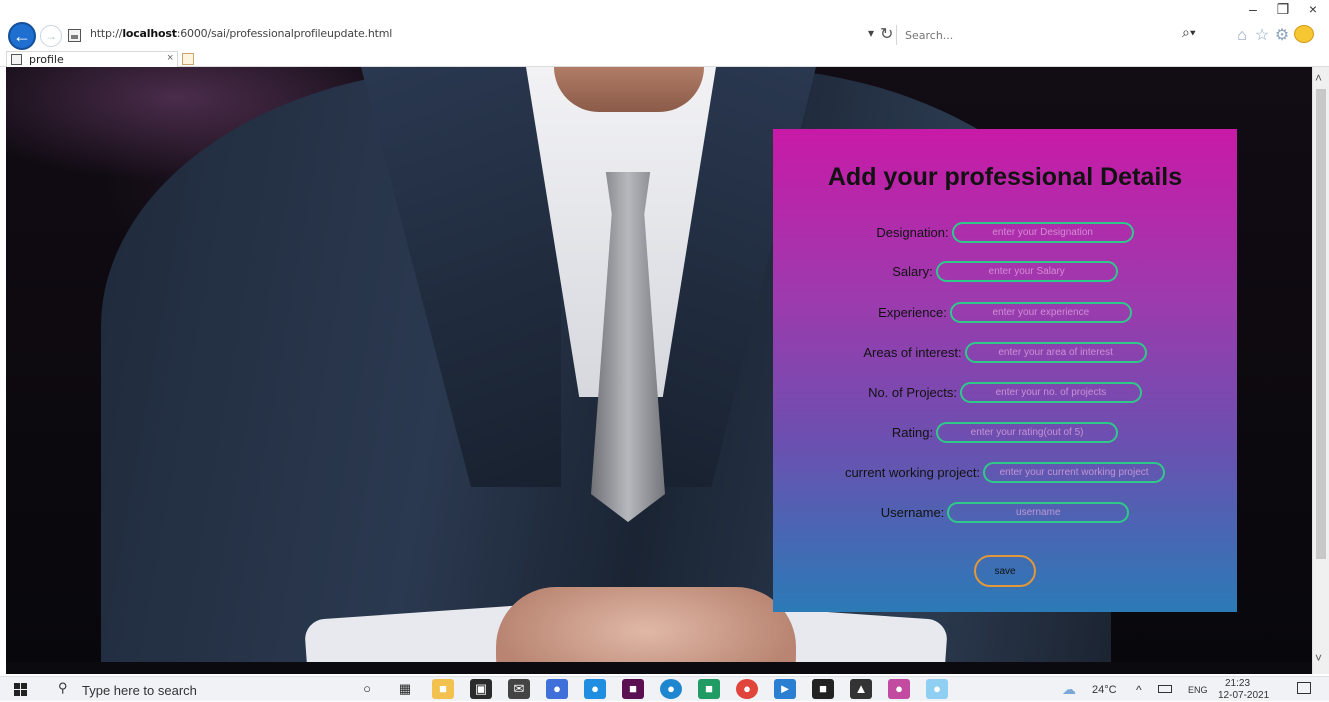 This screenshot has width=1329, height=702. I want to click on browser-toolbar-icons: ⌂ ☆ ⚙, so click(1273, 33).